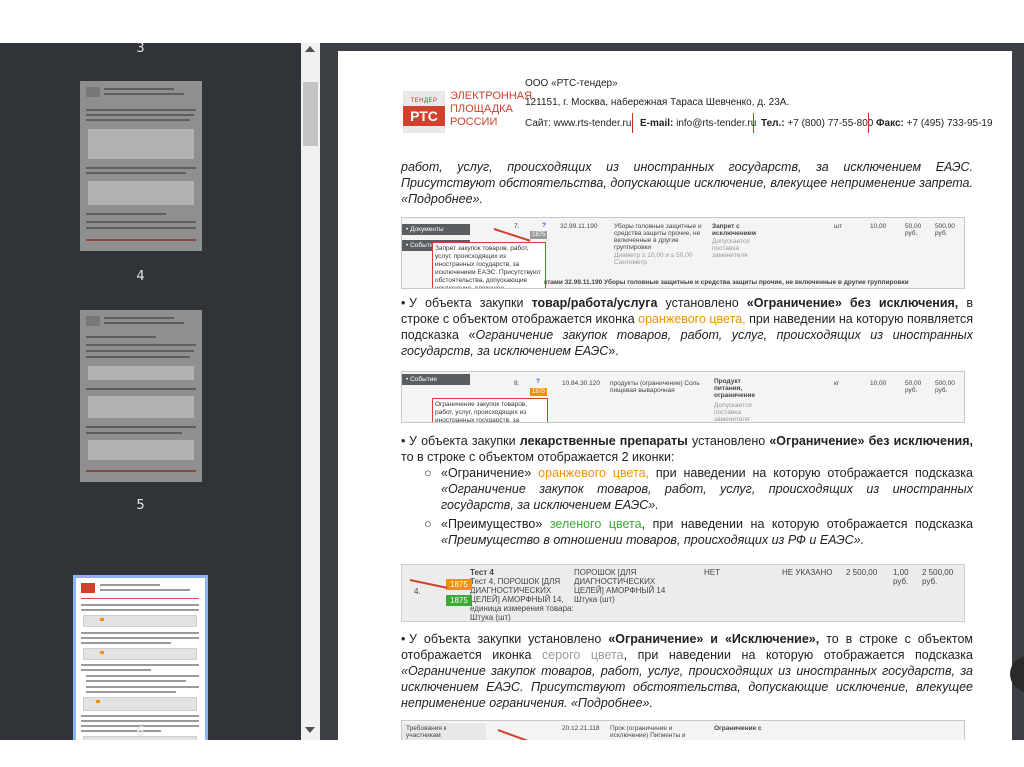 The image size is (1024, 767). I want to click on sidebar-requirements: Требования к участникам, so click(444, 731).